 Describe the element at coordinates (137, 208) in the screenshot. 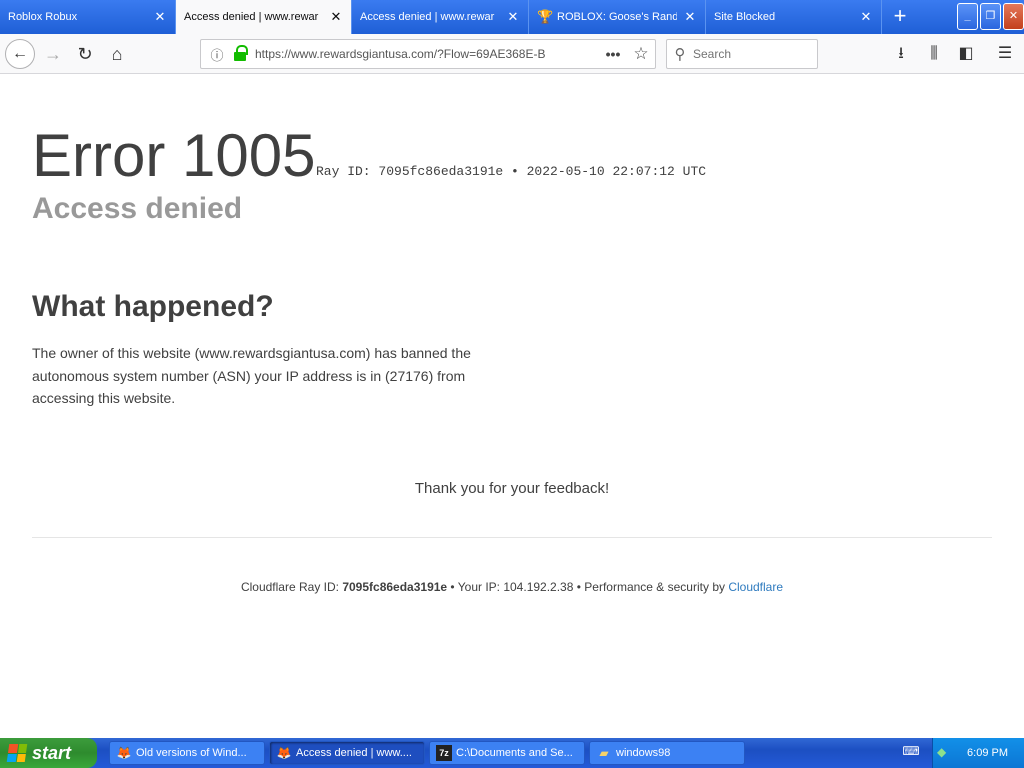

I see `error-subtitle: Access denied` at that location.